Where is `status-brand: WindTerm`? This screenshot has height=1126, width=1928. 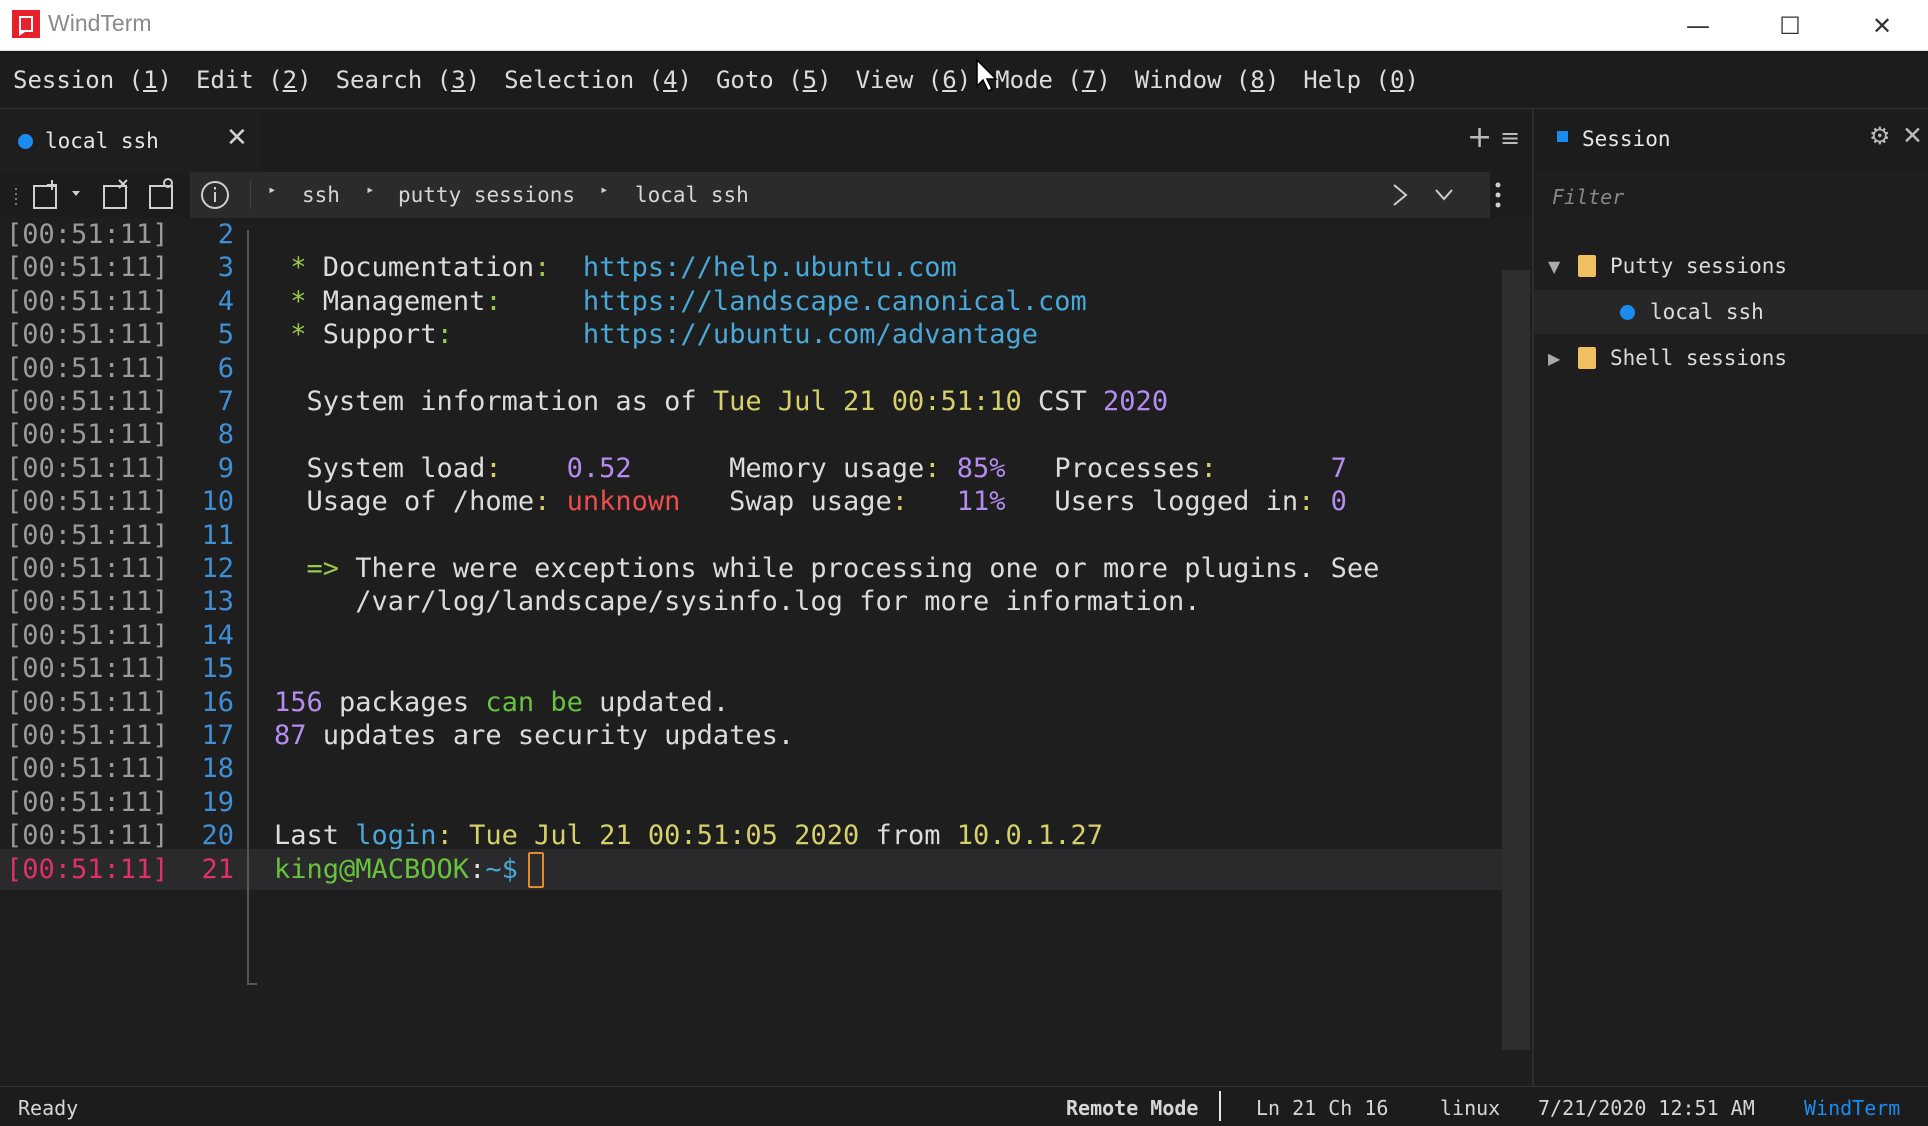
status-brand: WindTerm is located at coordinates (1852, 1108).